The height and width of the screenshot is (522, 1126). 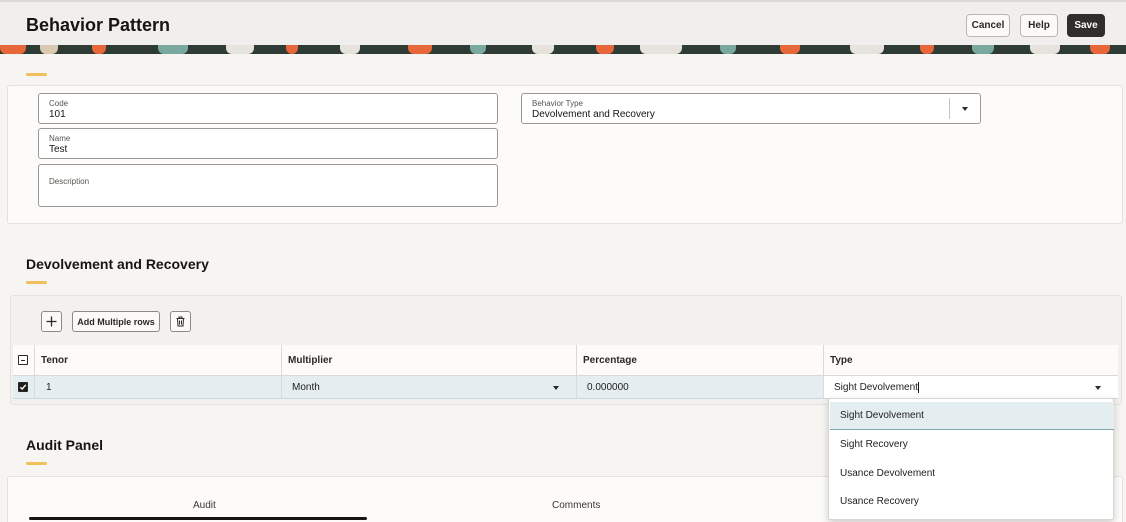 What do you see at coordinates (60, 138) in the screenshot?
I see `name-label: Name` at bounding box center [60, 138].